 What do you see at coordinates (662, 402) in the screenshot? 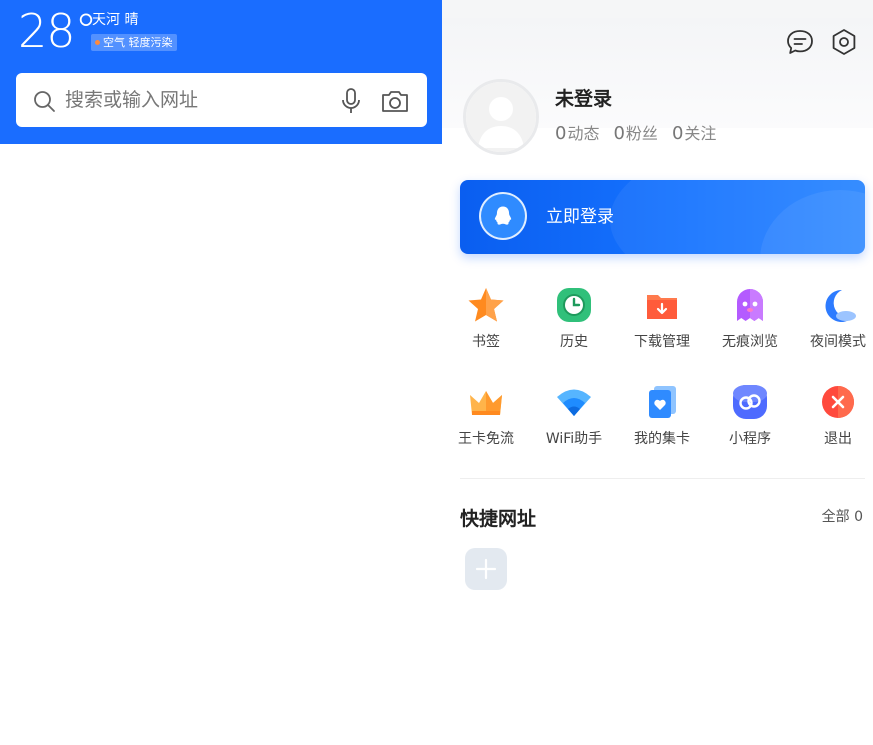
I see `card-icon` at bounding box center [662, 402].